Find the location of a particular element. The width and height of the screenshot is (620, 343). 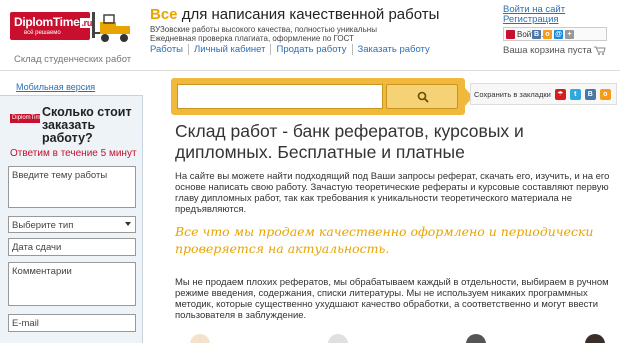

cart-icon is located at coordinates (600, 50).